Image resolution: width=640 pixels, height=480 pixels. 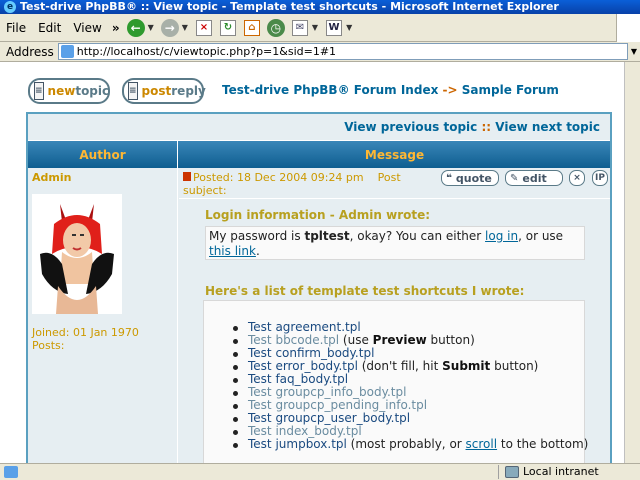 I want to click on shortcut-note: (use, so click(x=356, y=340).